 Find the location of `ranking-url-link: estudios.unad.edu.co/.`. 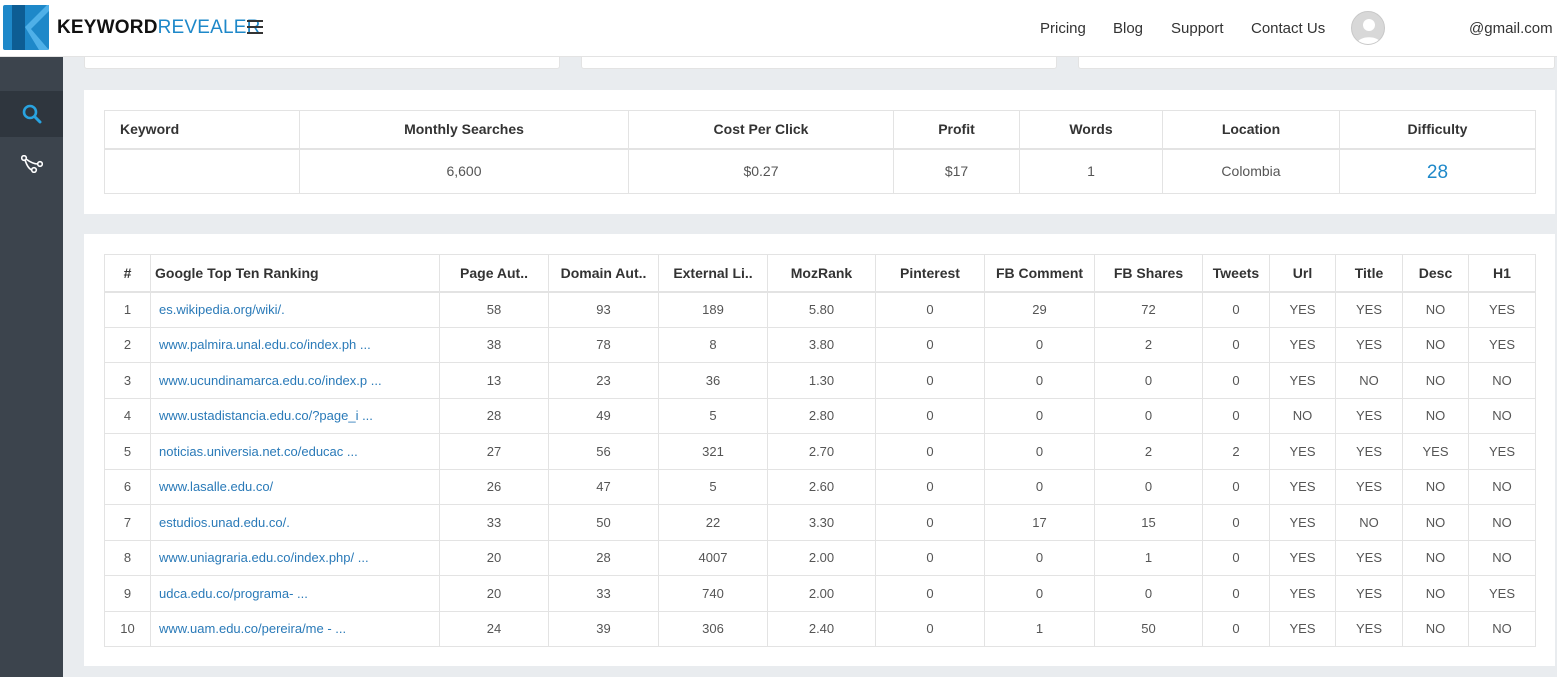

ranking-url-link: estudios.unad.edu.co/. is located at coordinates (224, 522).